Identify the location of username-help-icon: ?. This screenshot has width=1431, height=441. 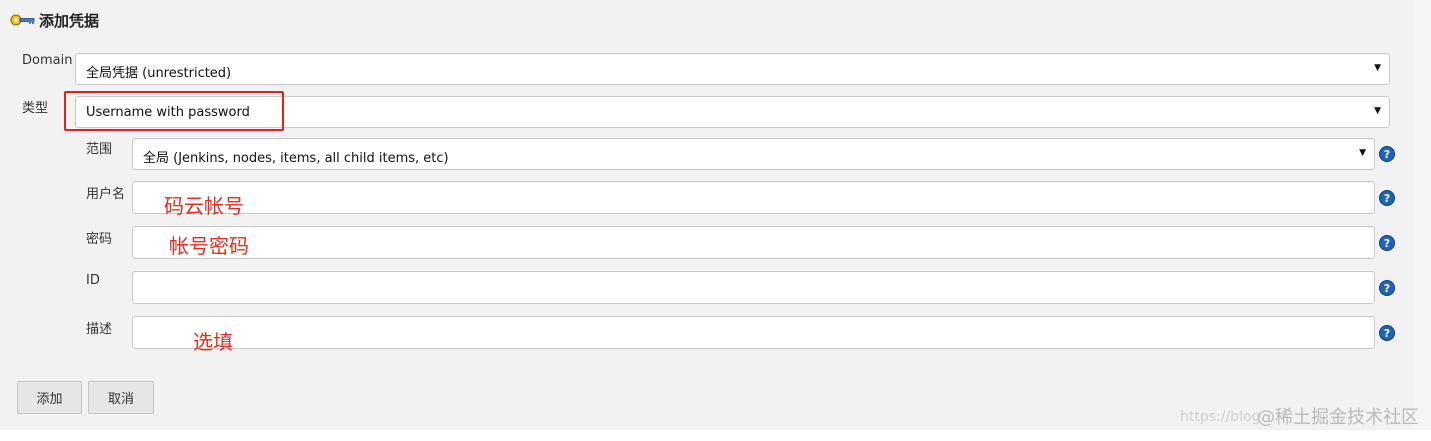
(1387, 198).